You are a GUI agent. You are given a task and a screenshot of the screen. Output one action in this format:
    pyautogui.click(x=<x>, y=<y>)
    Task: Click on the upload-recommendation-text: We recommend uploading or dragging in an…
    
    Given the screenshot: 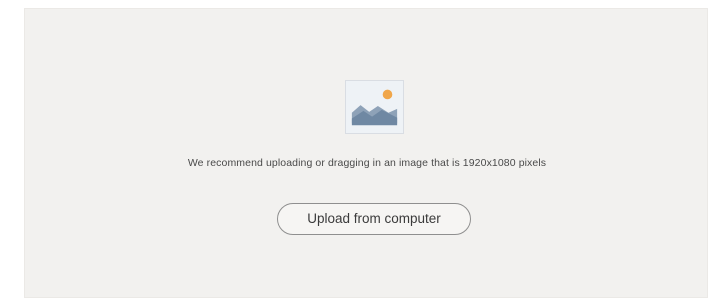 What is the action you would take?
    pyautogui.click(x=367, y=163)
    